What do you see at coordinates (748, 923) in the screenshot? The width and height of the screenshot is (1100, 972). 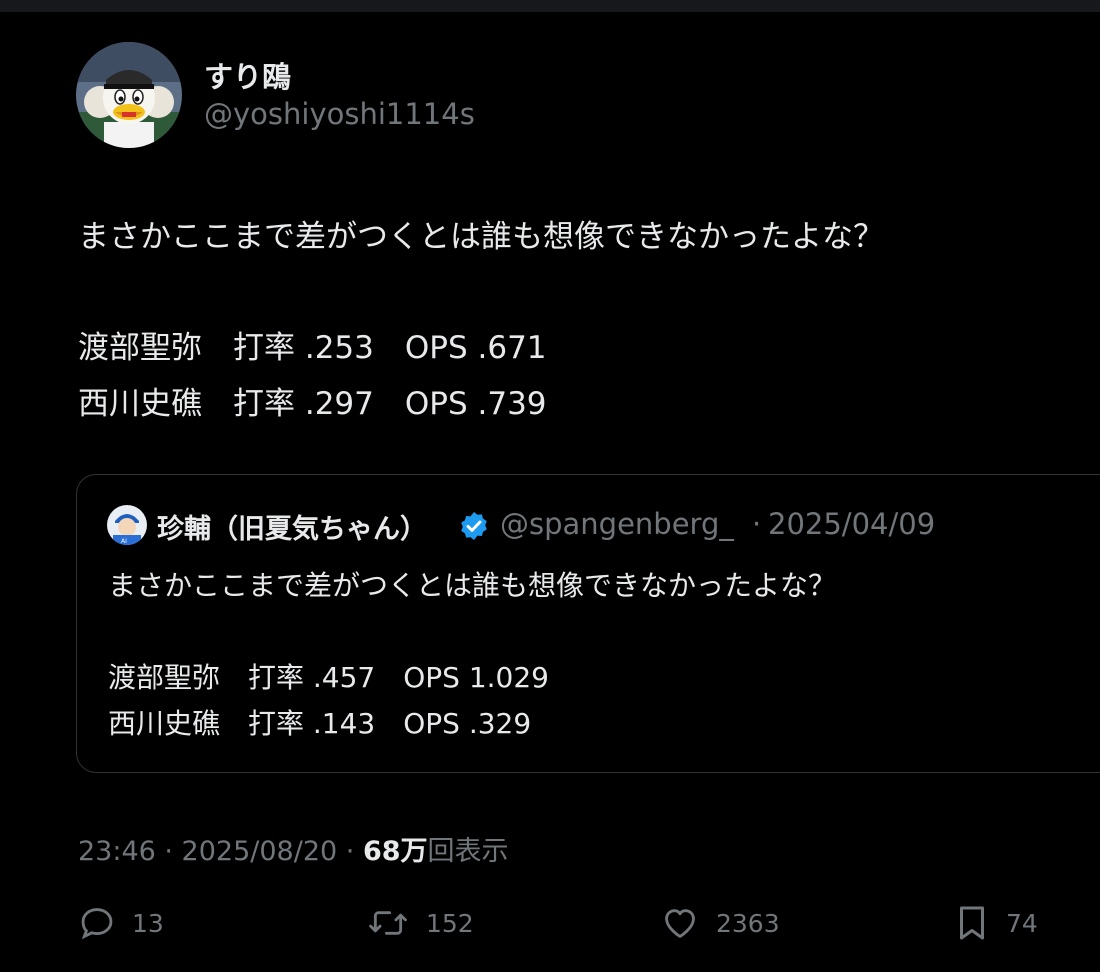 I see `like-count: 2363` at bounding box center [748, 923].